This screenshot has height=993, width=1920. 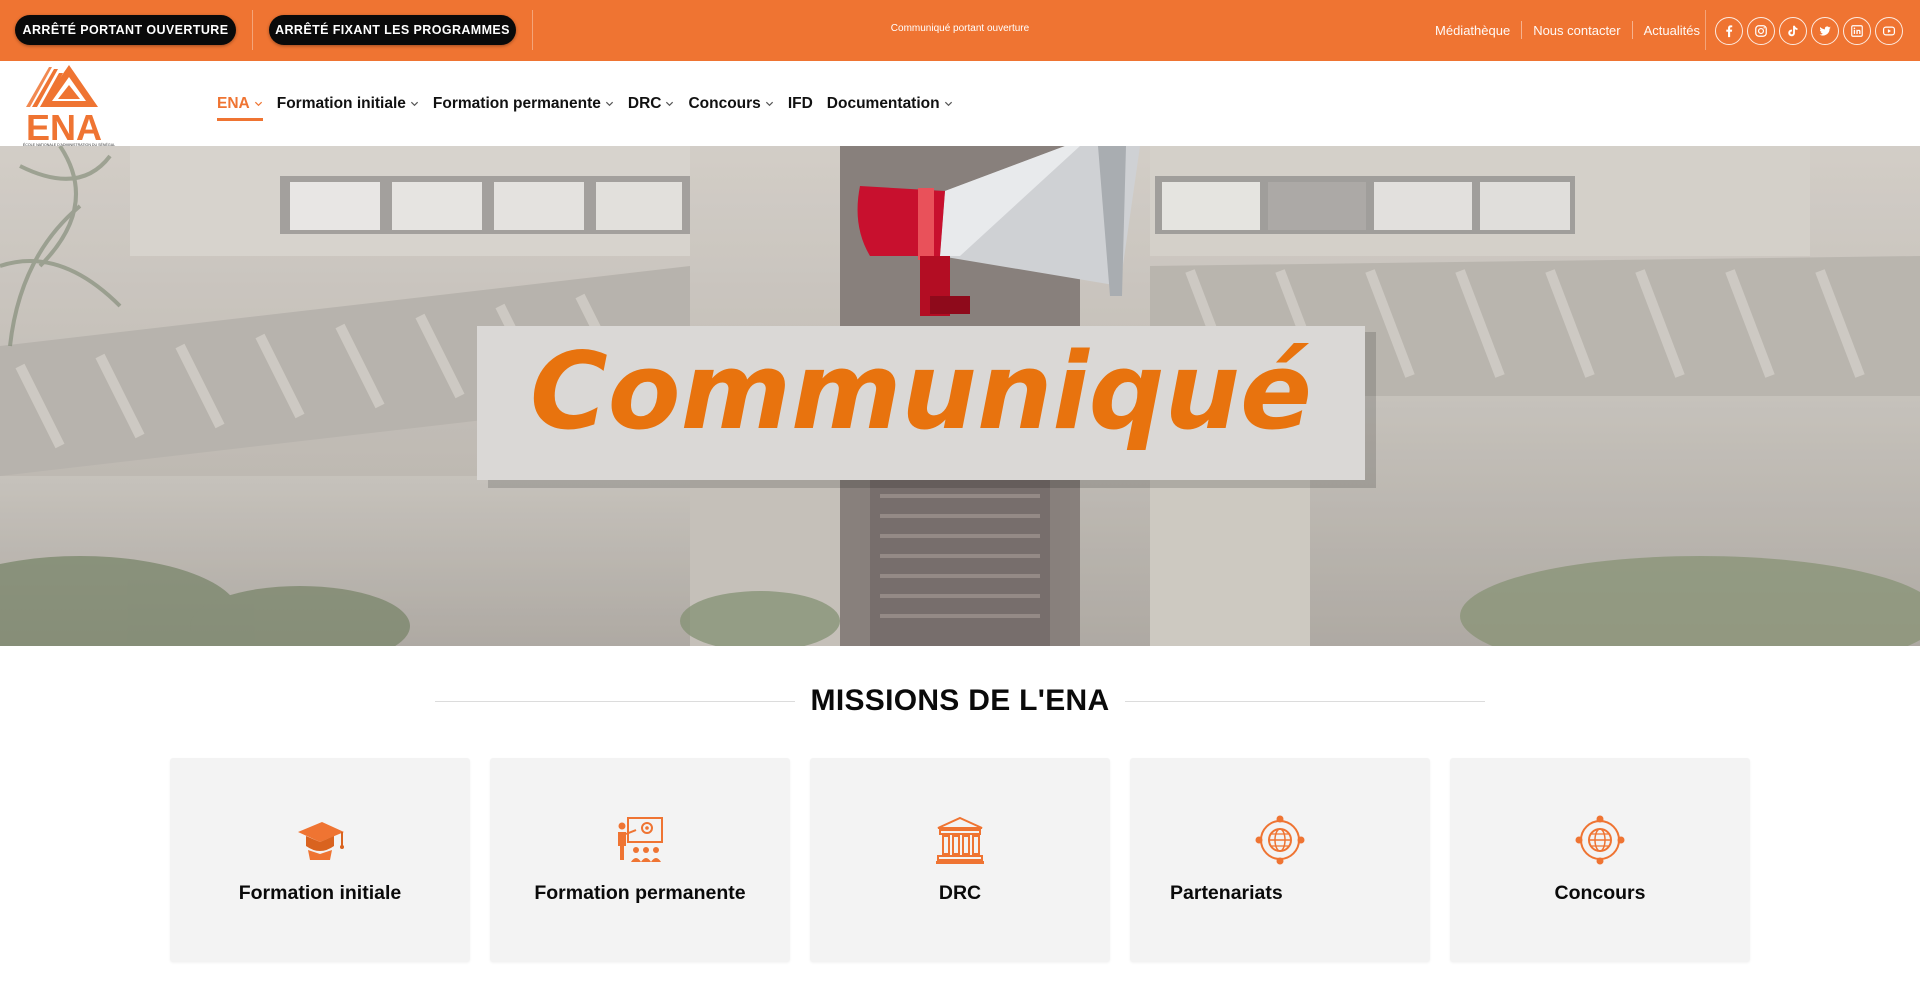 I want to click on arrete-programmes-button: ARRÊTÉ FIXANT LES PROGRAMMES, so click(x=392, y=30).